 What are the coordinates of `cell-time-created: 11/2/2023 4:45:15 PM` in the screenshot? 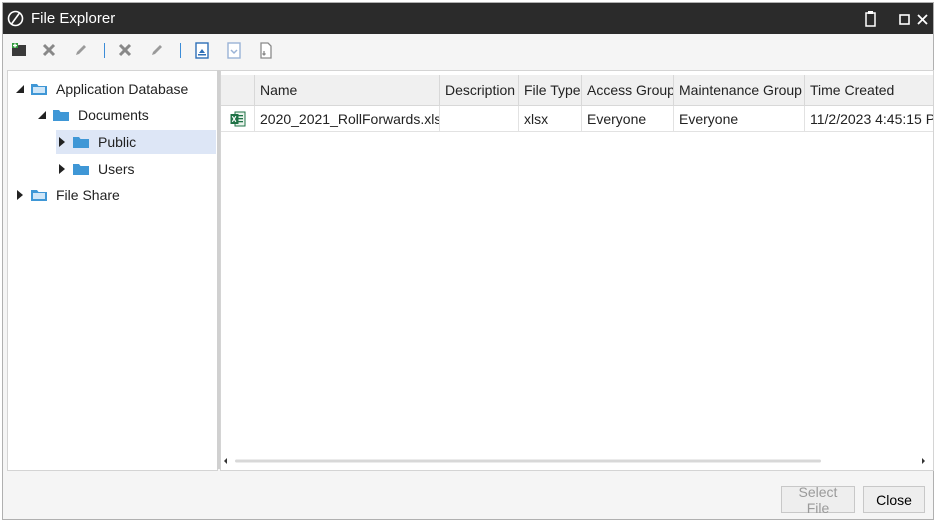 It's located at (869, 119).